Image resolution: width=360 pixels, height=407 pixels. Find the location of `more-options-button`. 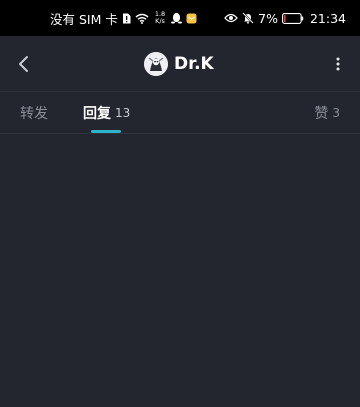

more-options-button is located at coordinates (338, 64).